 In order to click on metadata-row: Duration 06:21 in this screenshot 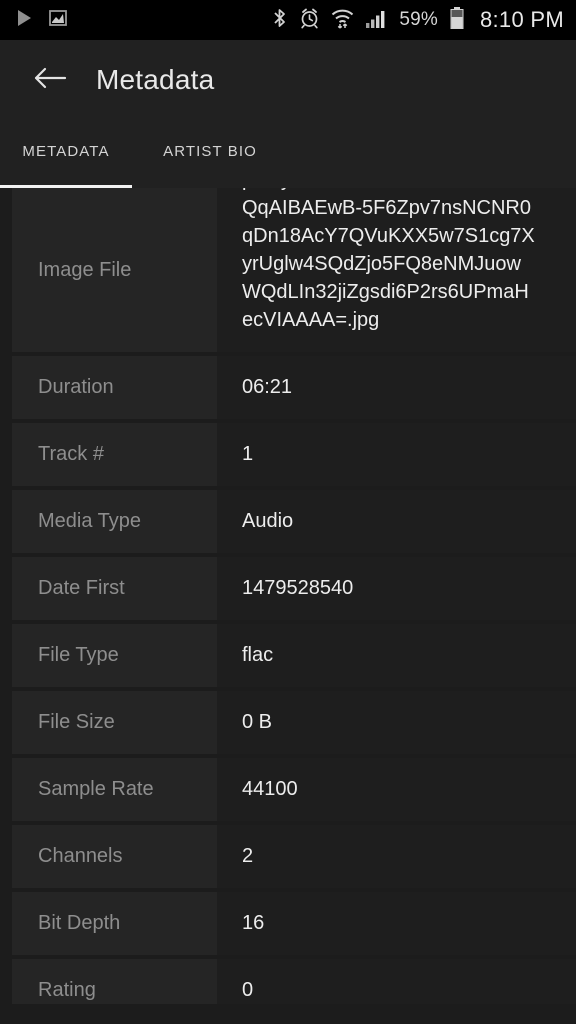, I will do `click(288, 388)`.